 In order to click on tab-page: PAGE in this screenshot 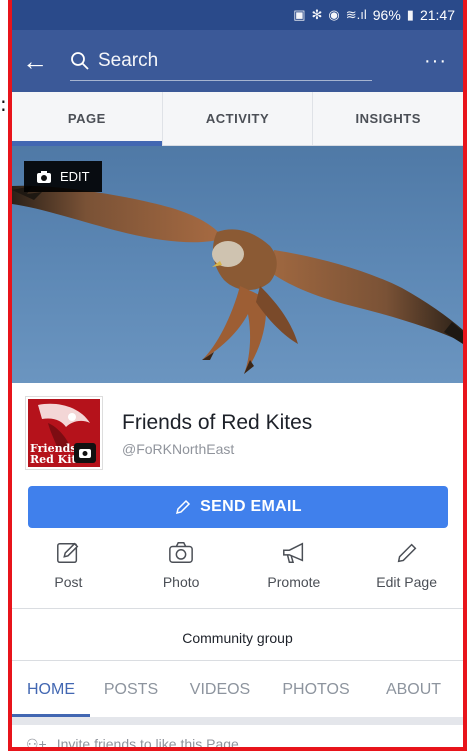, I will do `click(87, 119)`.